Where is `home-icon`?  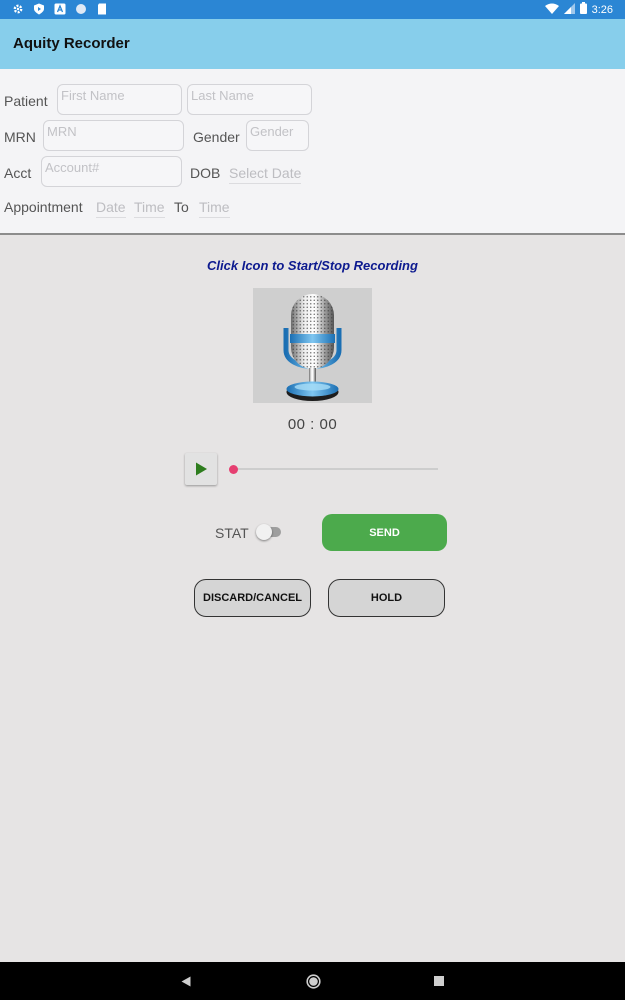
home-icon is located at coordinates (313, 981).